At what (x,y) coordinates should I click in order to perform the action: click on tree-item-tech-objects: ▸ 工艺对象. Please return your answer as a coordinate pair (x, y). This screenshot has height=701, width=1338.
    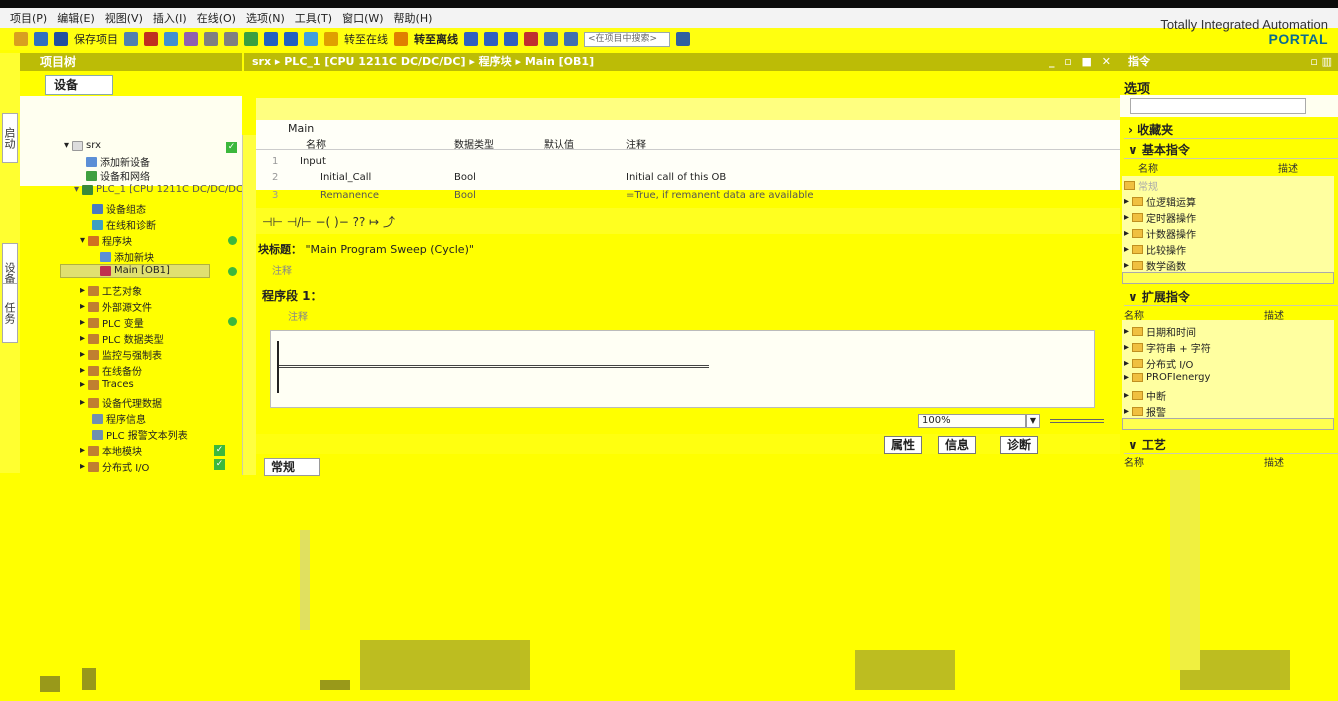
    Looking at the image, I should click on (111, 290).